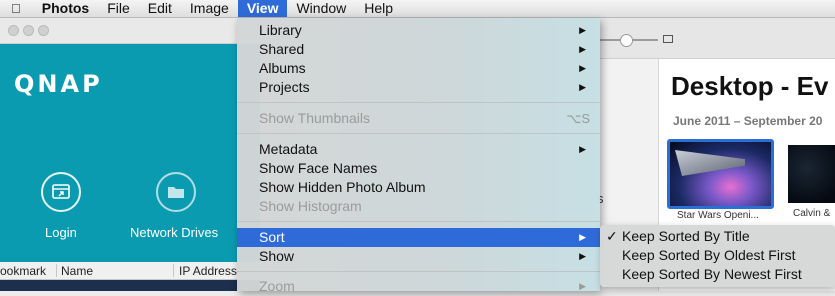 This screenshot has height=296, width=835. What do you see at coordinates (378, 8) in the screenshot?
I see `menu-help: Help` at bounding box center [378, 8].